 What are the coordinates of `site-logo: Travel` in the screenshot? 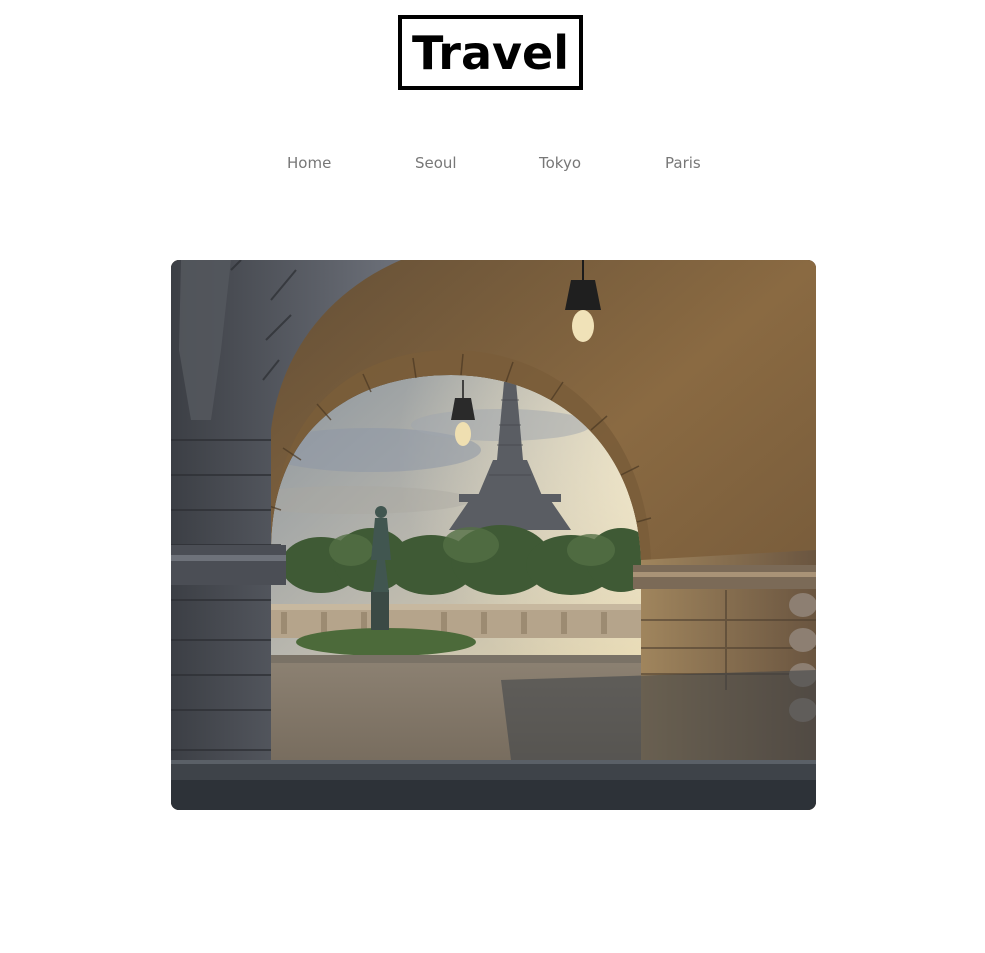 It's located at (490, 52).